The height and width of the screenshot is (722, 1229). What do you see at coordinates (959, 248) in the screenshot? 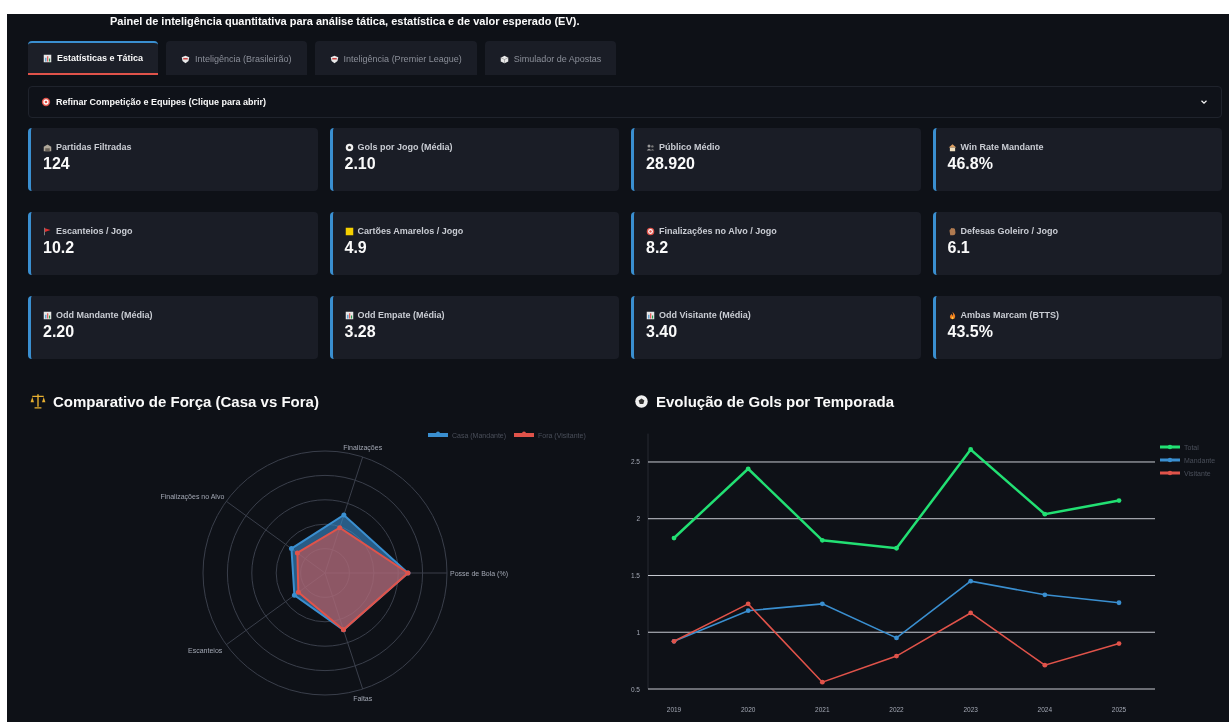
I see `metric-value: 6.1` at bounding box center [959, 248].